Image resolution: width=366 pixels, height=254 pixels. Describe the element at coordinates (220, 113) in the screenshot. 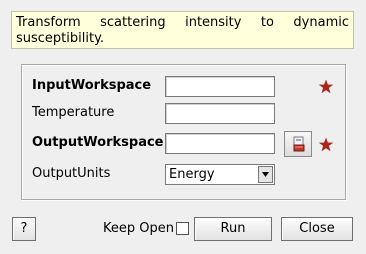

I see `temperature-field` at that location.